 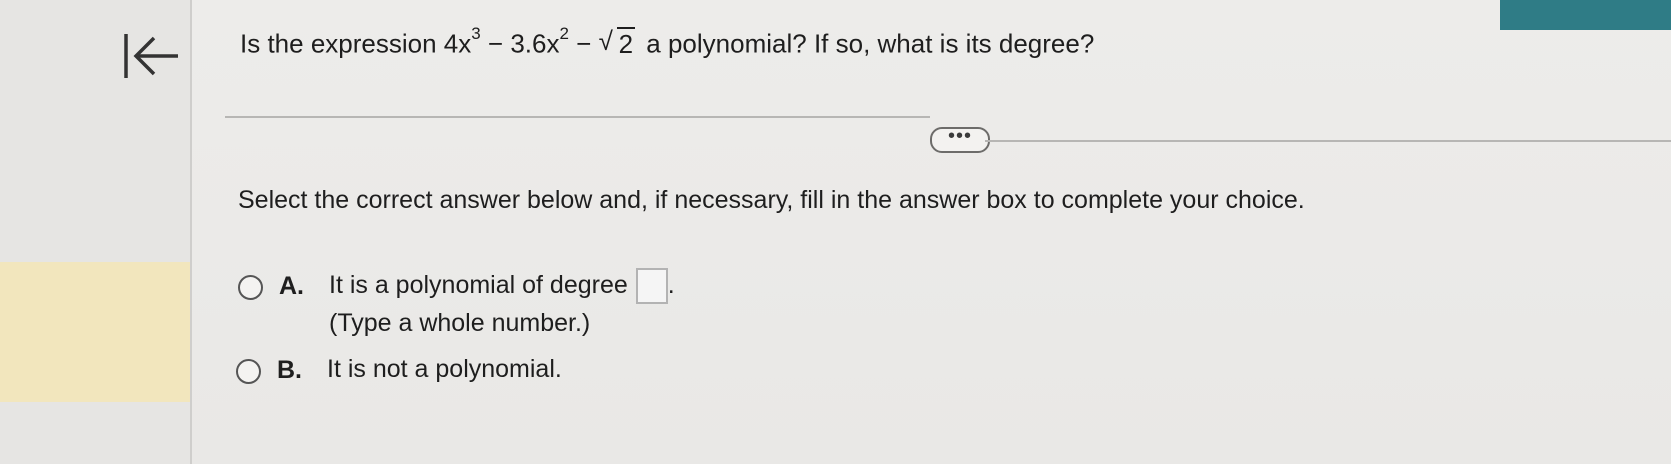 I want to click on degree-answer-box, so click(x=651, y=286).